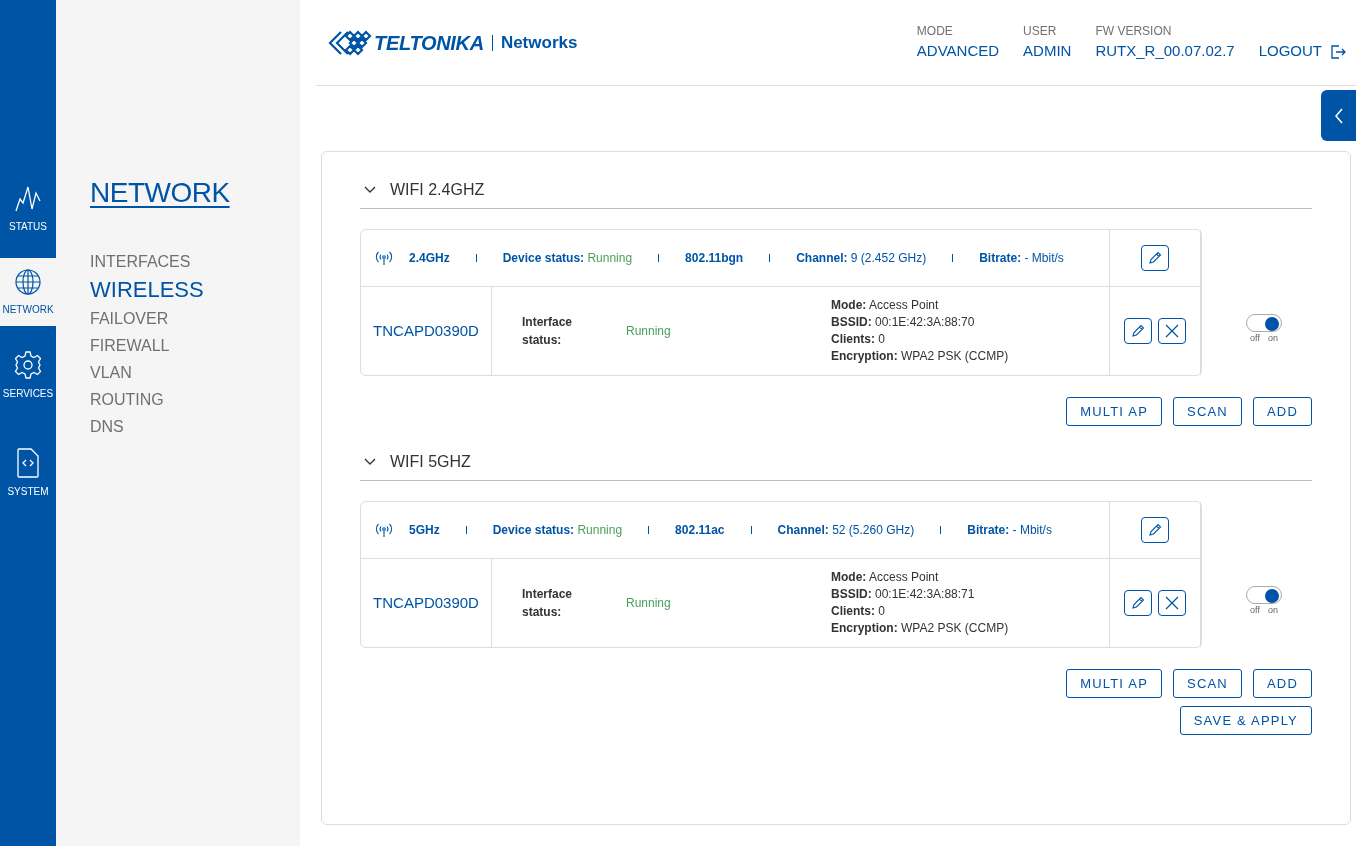 This screenshot has height=846, width=1368. I want to click on info-label: FW VERSION, so click(1134, 32).